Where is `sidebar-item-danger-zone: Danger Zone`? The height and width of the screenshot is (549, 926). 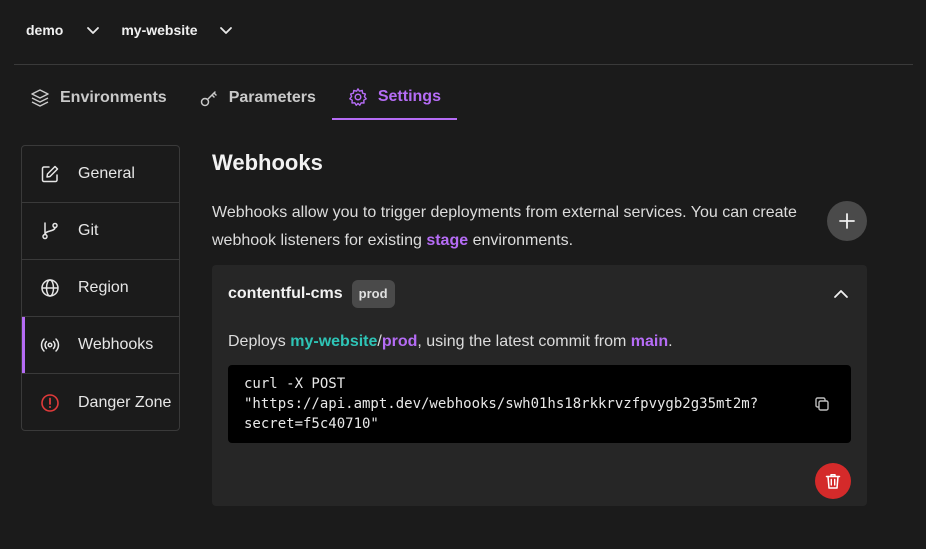 sidebar-item-danger-zone: Danger Zone is located at coordinates (100, 402).